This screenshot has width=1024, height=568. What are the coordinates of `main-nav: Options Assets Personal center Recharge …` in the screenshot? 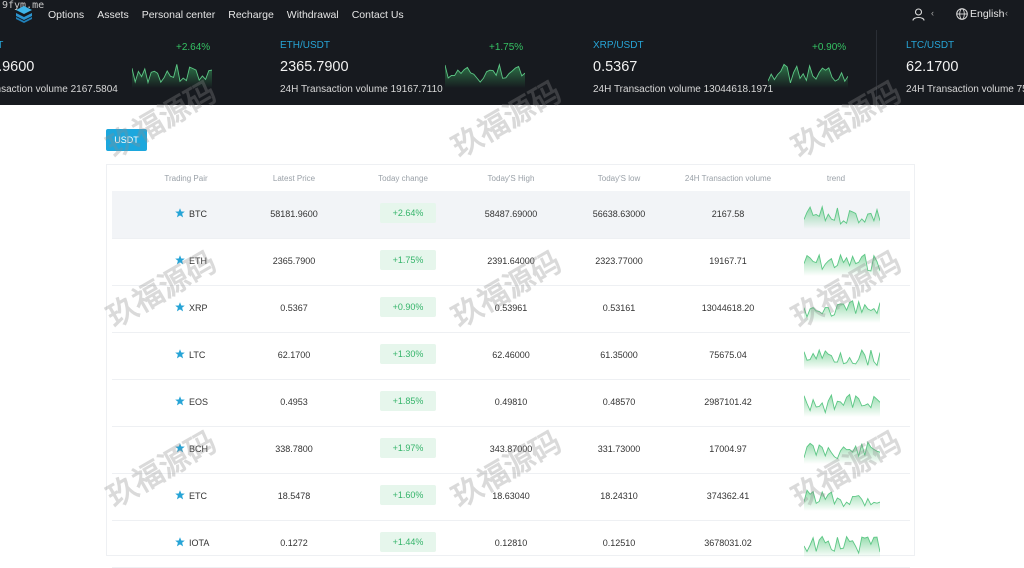 It's located at (232, 15).